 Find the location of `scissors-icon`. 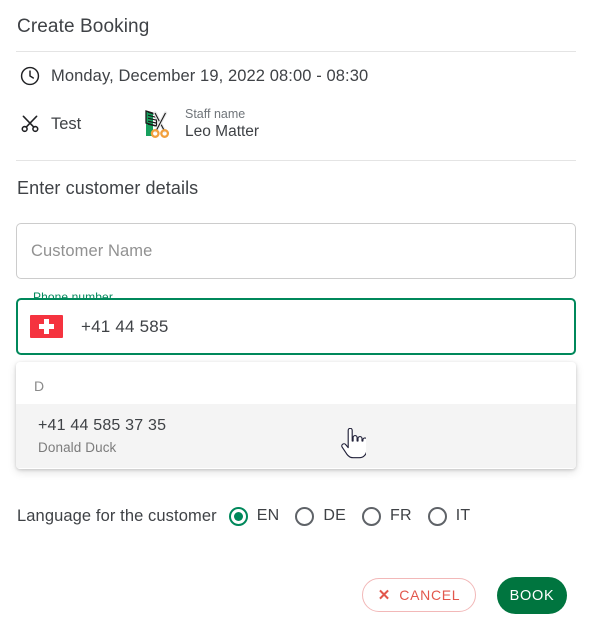

scissors-icon is located at coordinates (30, 124).